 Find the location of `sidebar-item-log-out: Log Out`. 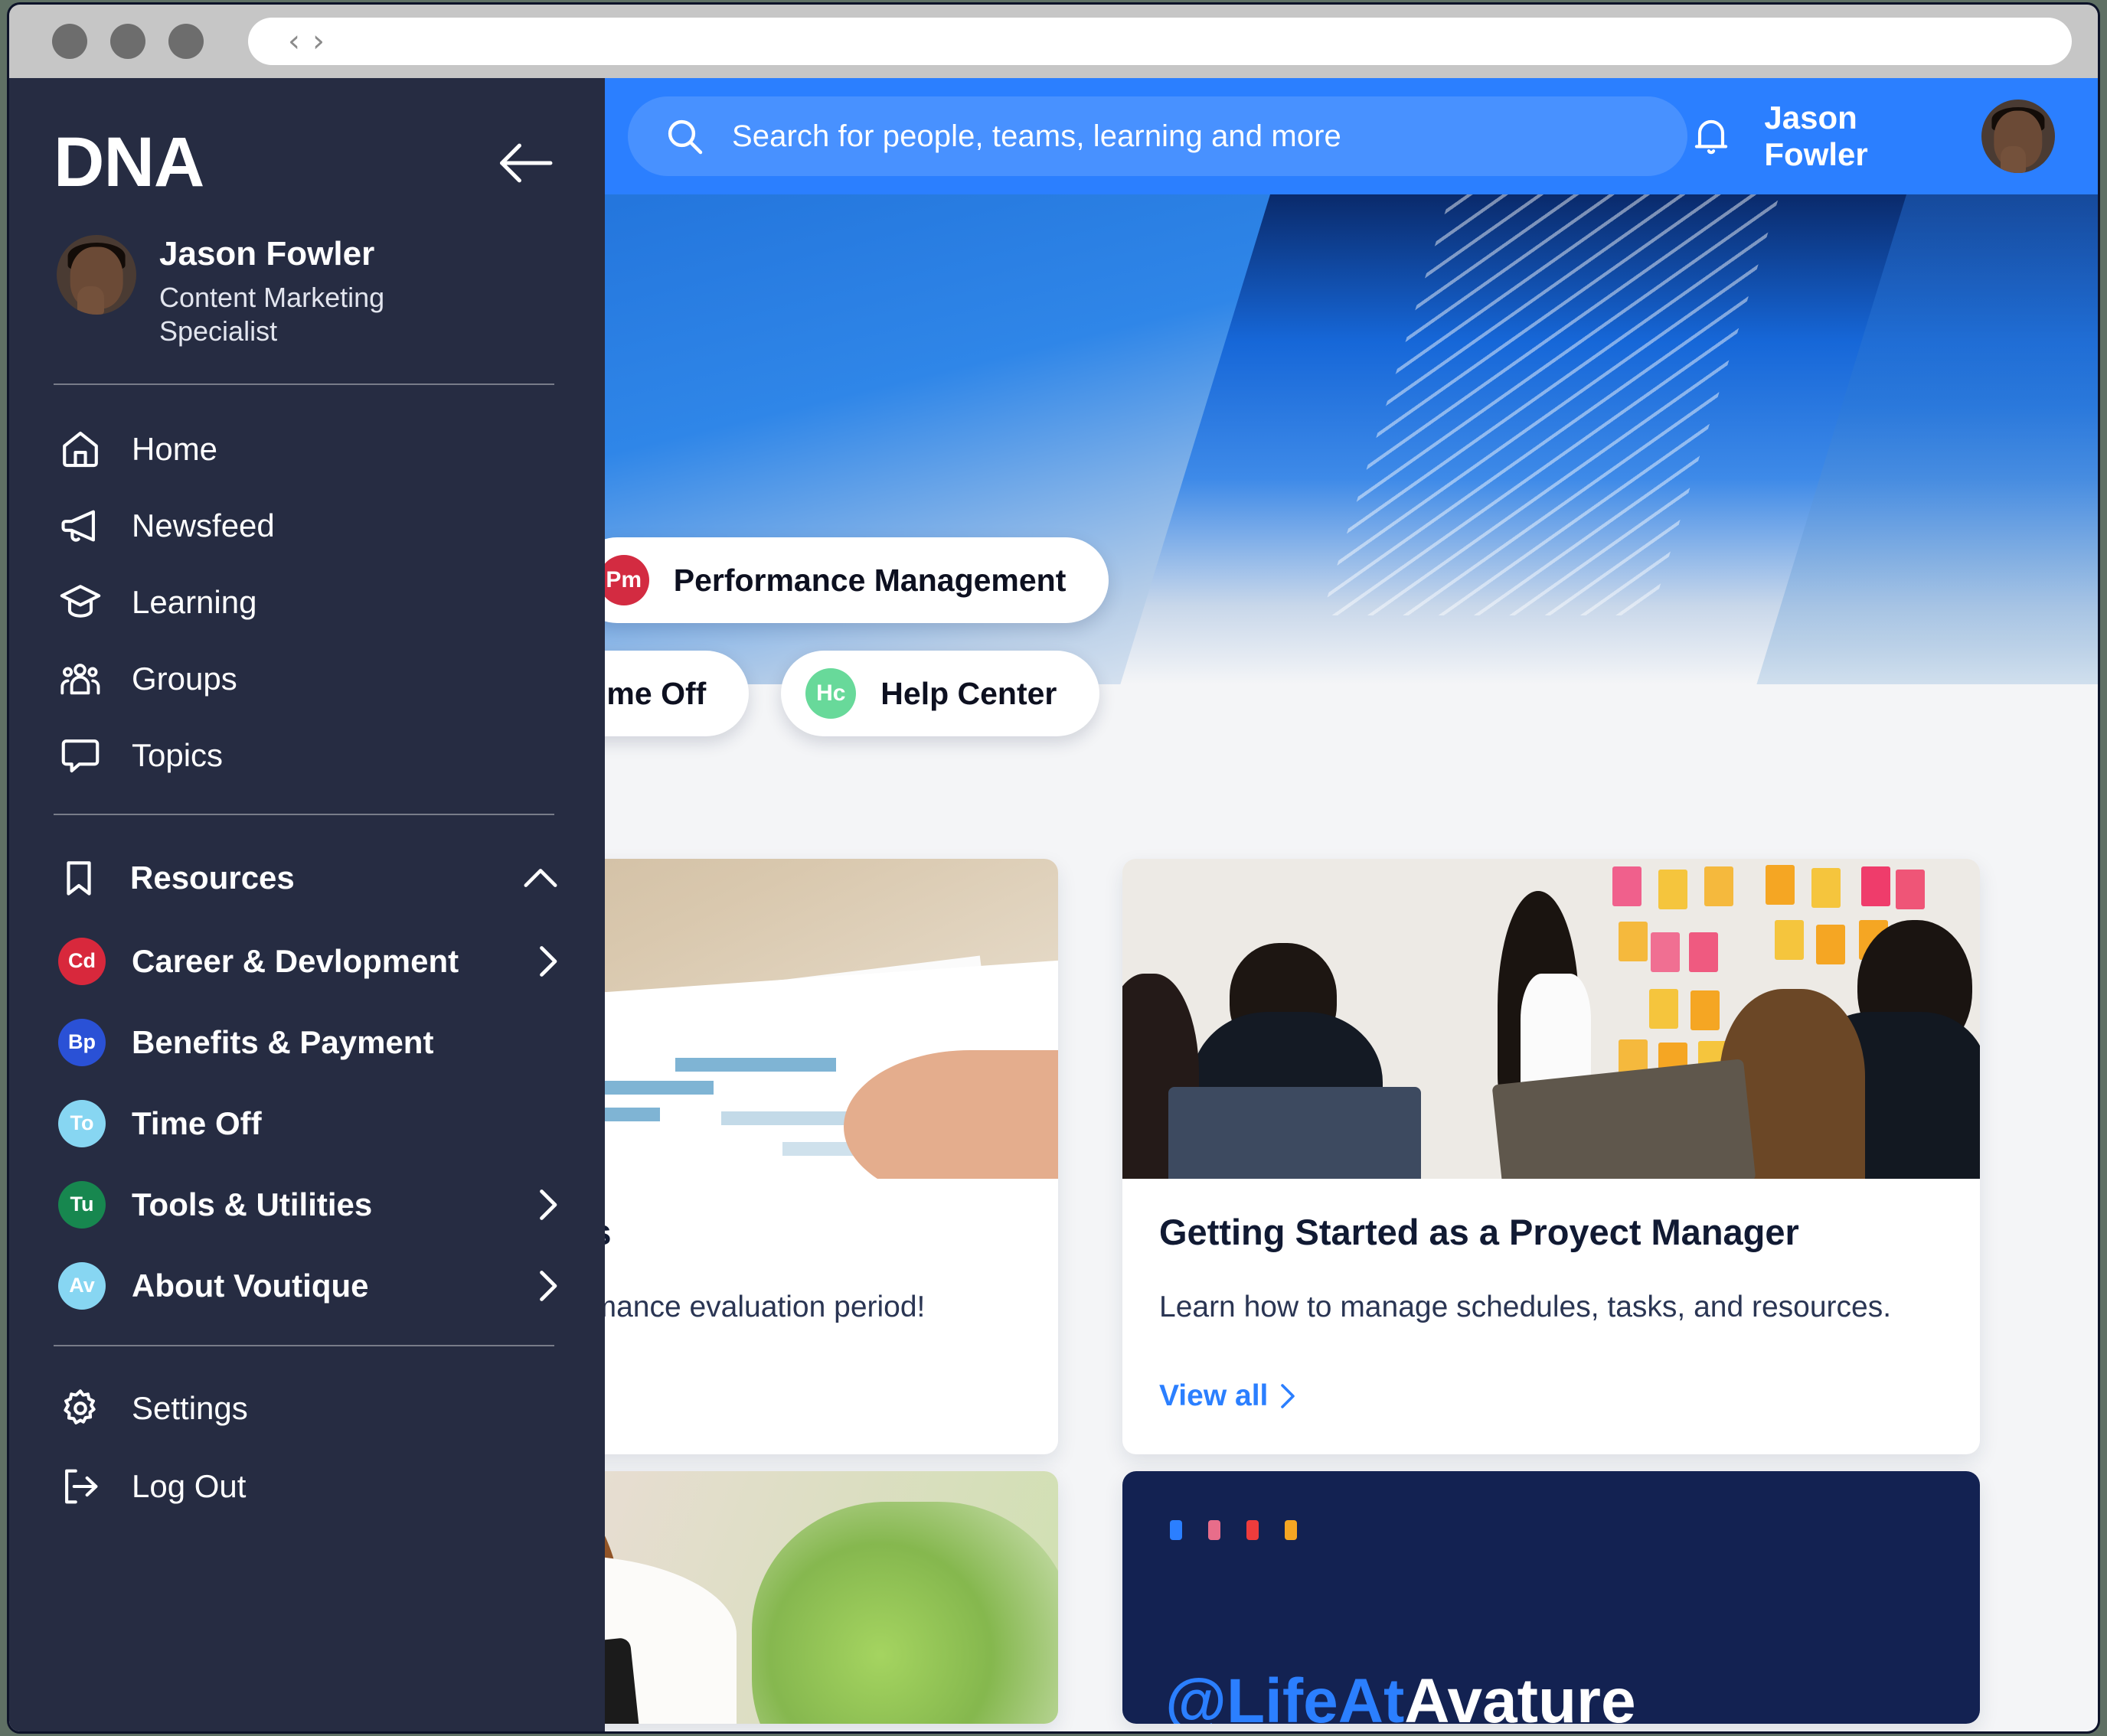

sidebar-item-log-out: Log Out is located at coordinates (307, 1486).